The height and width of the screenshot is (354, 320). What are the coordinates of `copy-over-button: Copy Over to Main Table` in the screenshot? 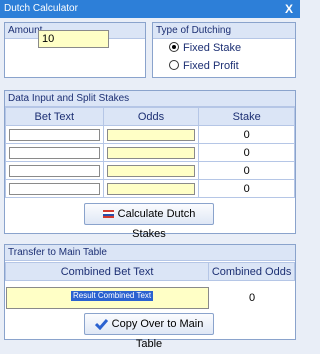 It's located at (149, 331).